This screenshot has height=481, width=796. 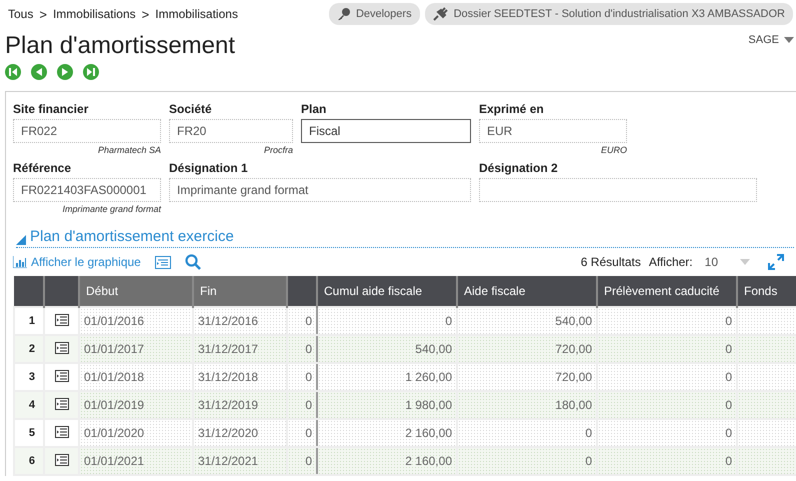 I want to click on row-number: 1, so click(x=29, y=321).